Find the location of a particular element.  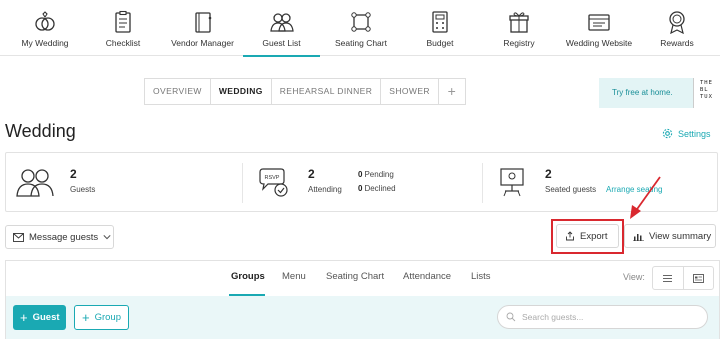

nav-label: Wedding Website is located at coordinates (599, 43).